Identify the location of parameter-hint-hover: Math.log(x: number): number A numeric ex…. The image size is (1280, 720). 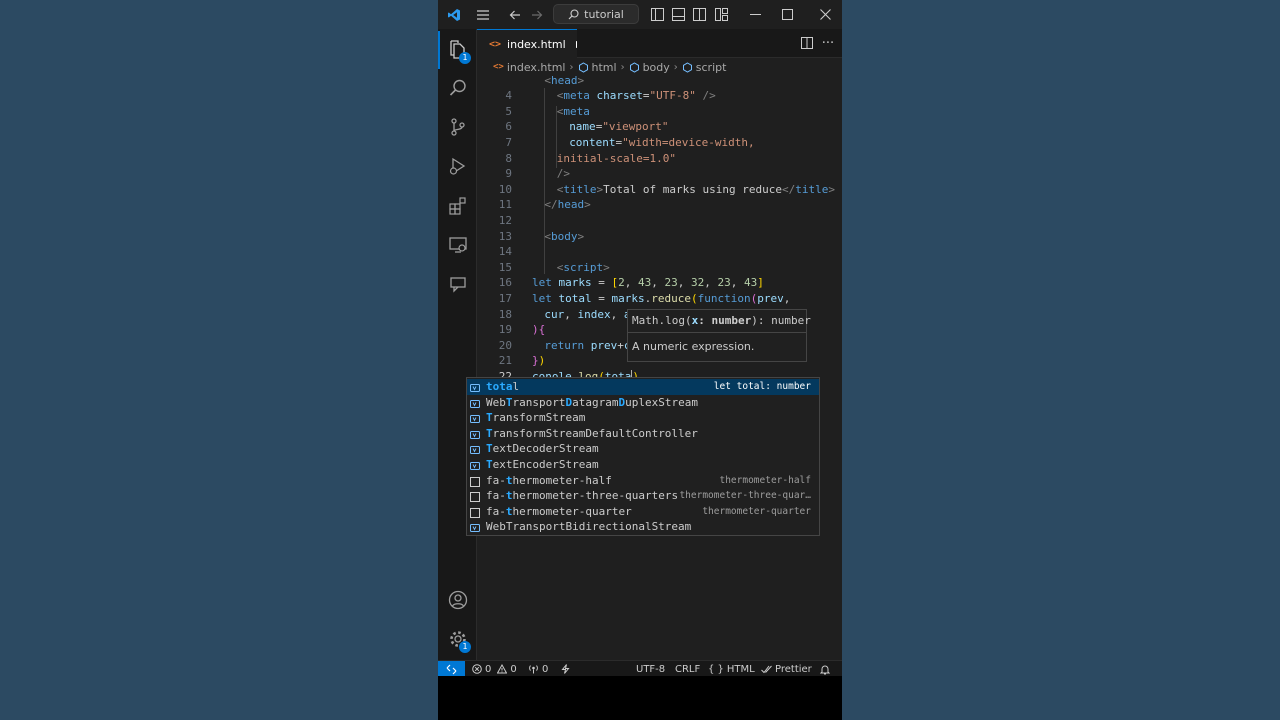
(719, 335).